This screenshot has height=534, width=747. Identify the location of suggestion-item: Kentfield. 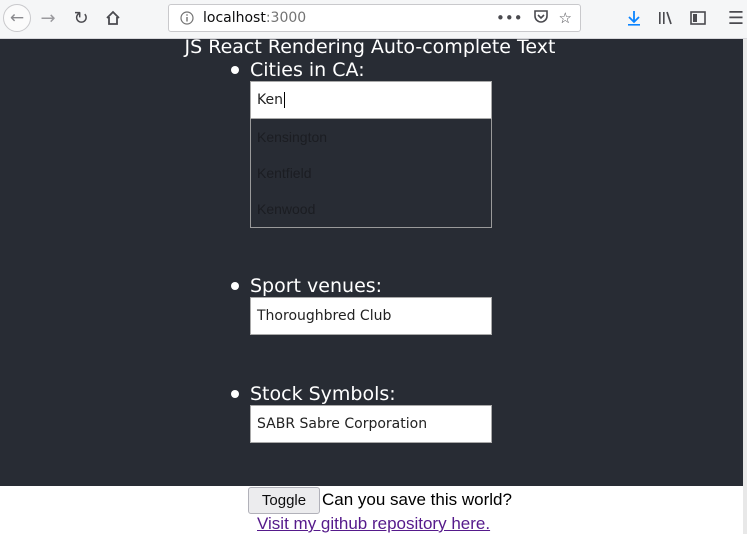
(371, 173).